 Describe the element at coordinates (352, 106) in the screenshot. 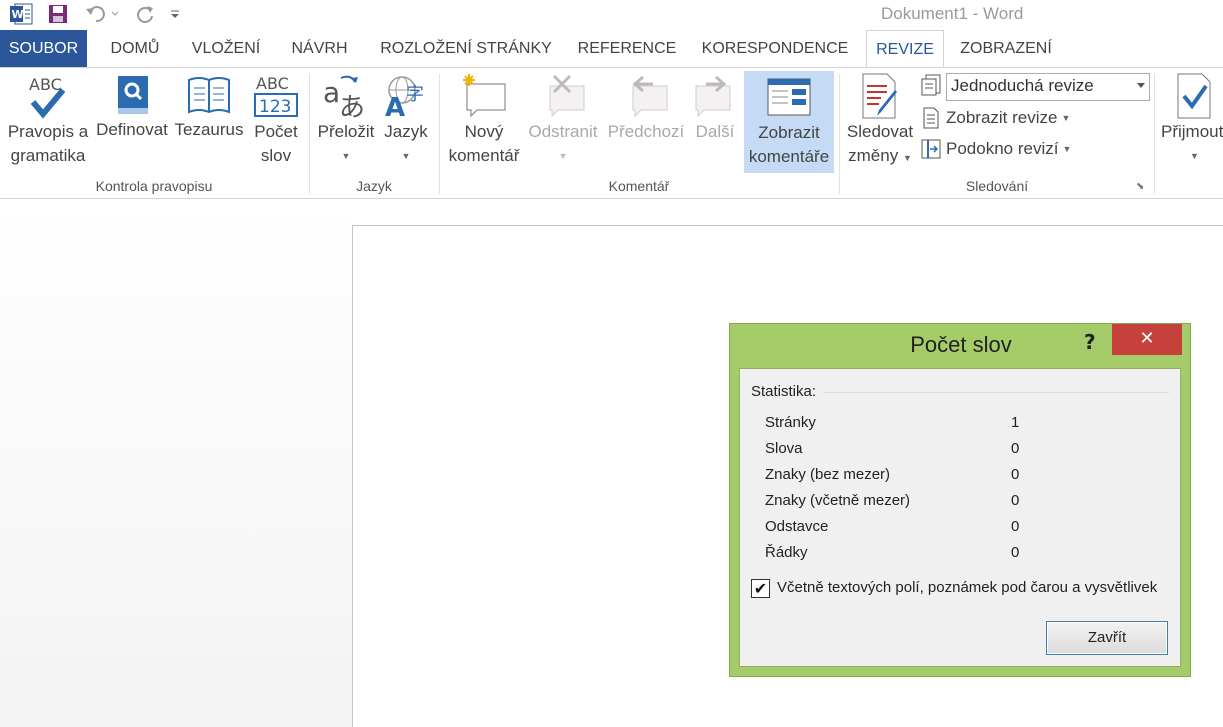

I see `svg-text: あ` at that location.